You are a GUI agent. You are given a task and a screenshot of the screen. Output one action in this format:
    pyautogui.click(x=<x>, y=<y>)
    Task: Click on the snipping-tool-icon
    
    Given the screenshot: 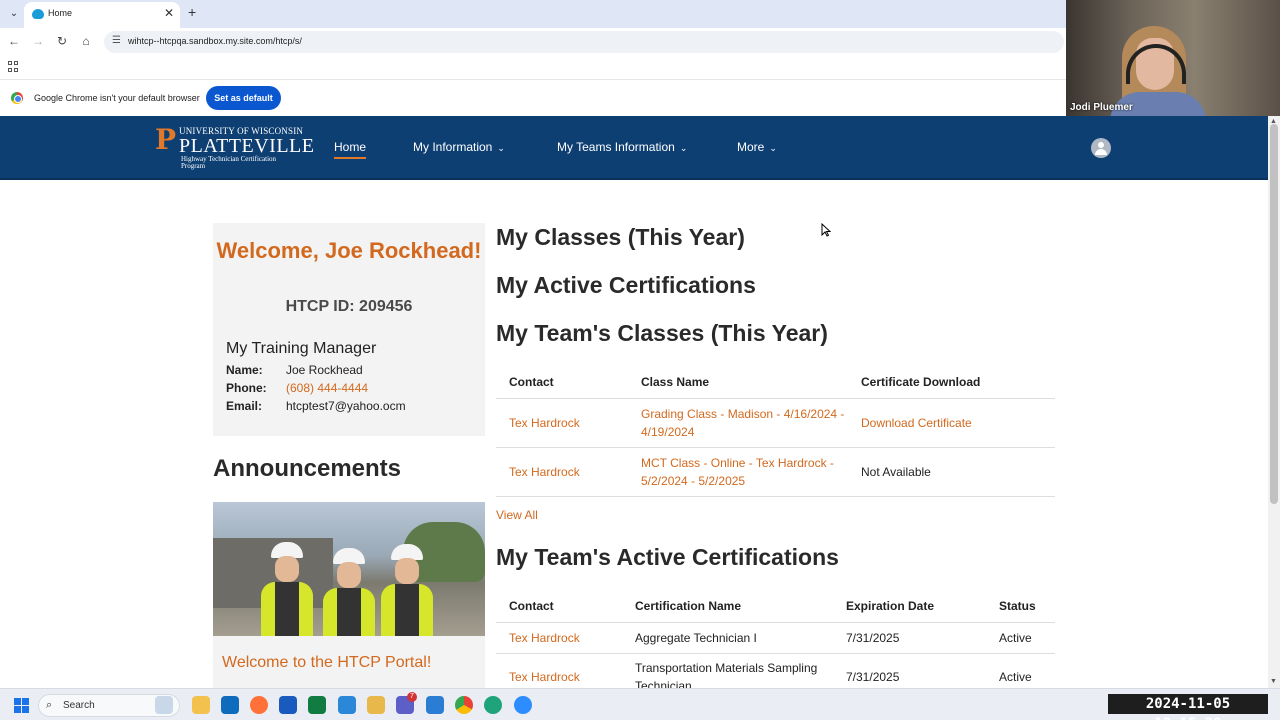 What is the action you would take?
    pyautogui.click(x=376, y=705)
    